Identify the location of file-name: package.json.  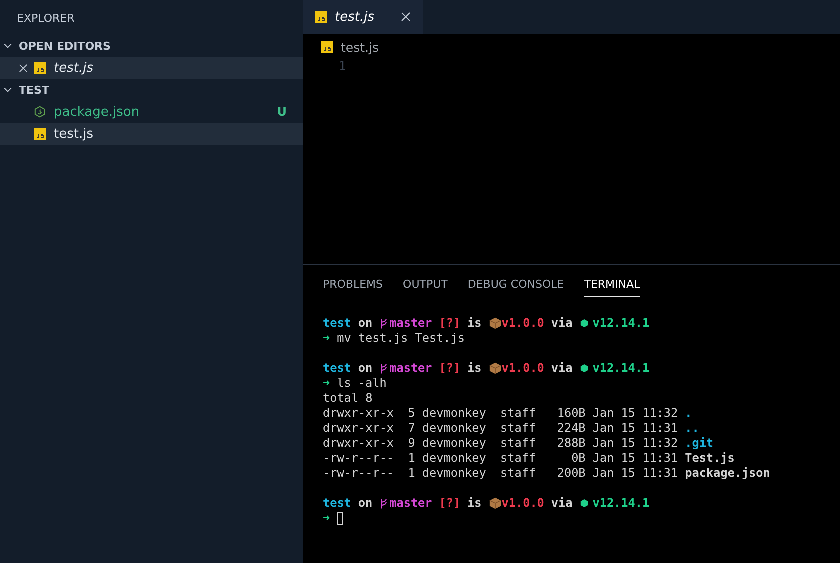
(97, 112).